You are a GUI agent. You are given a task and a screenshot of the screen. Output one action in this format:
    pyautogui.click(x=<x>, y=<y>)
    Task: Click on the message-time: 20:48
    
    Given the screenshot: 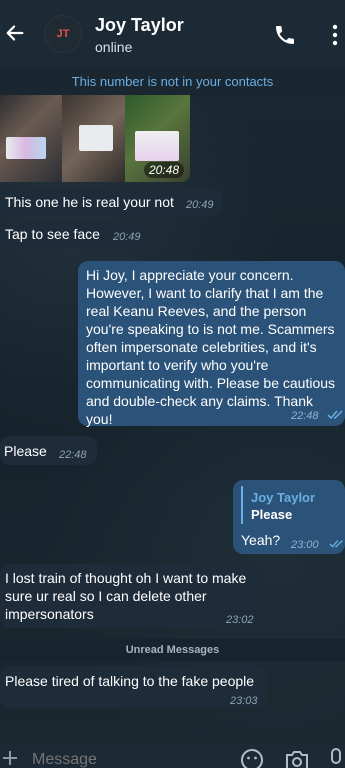 What is the action you would take?
    pyautogui.click(x=163, y=170)
    